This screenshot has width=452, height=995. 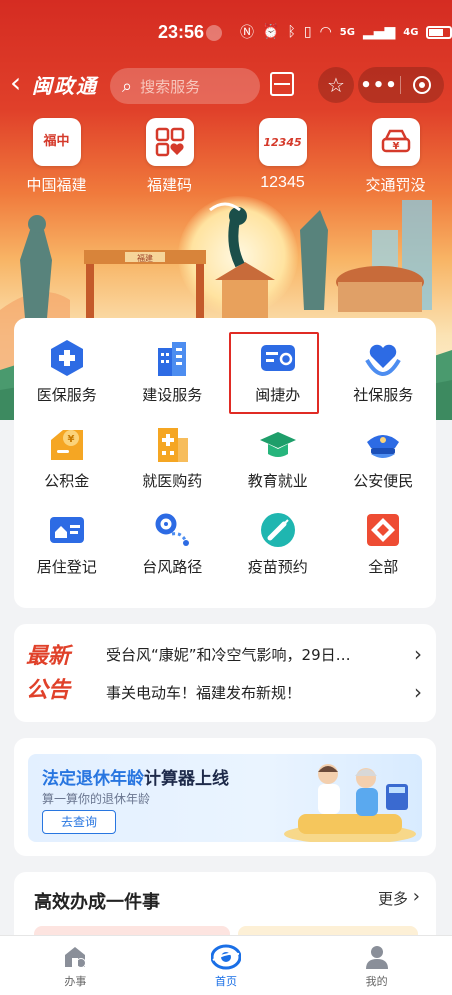 I want to click on hotline-12345-icon: 12345, so click(x=282, y=142).